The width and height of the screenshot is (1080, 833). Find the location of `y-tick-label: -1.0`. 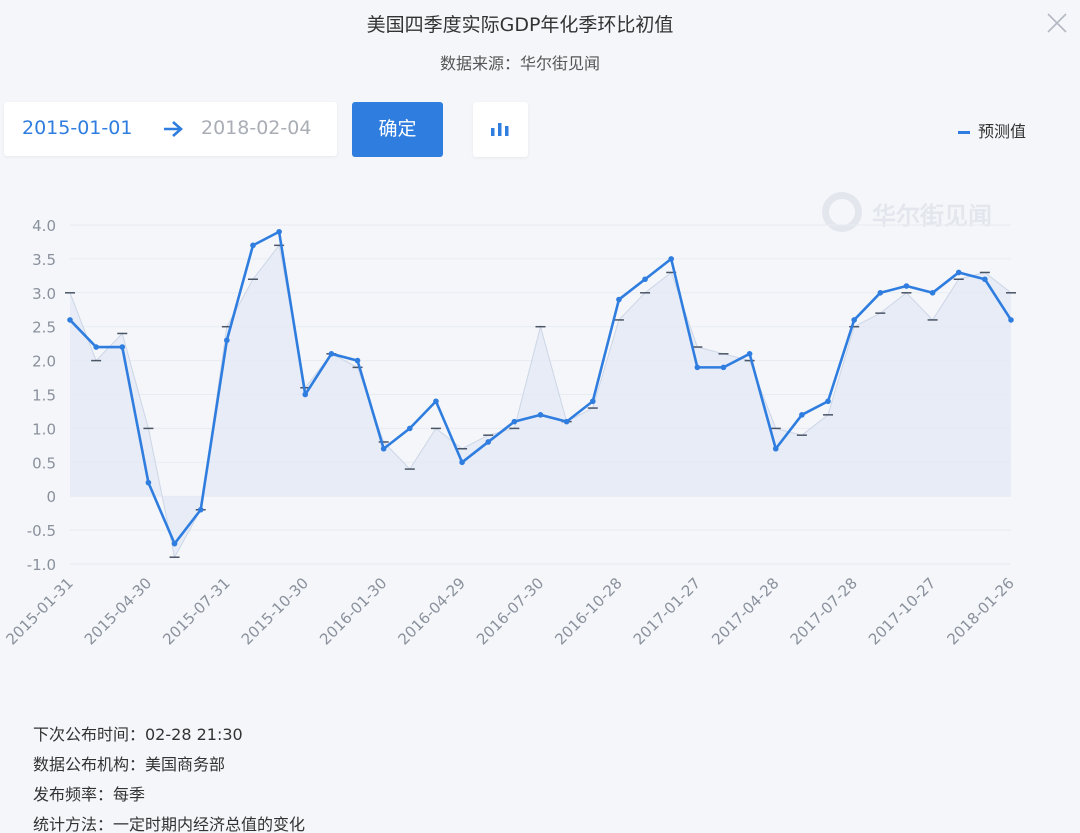

y-tick-label: -1.0 is located at coordinates (41, 565).